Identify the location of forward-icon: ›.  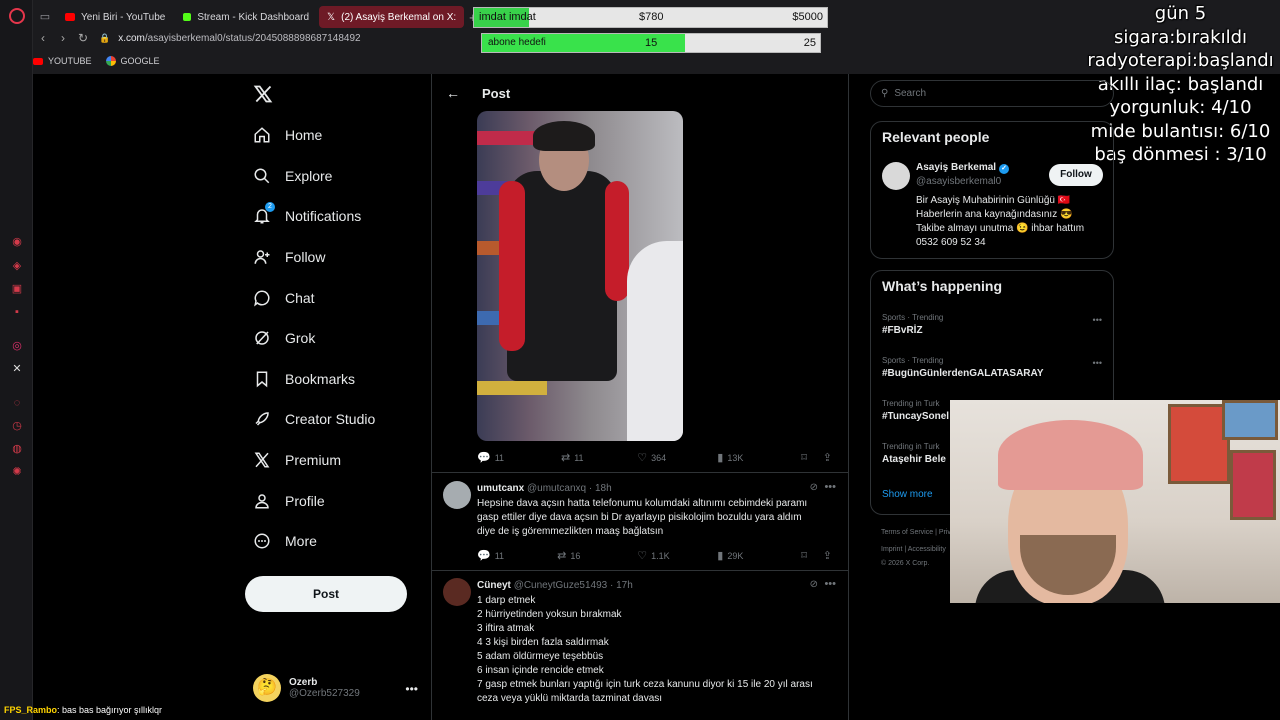
(63, 38).